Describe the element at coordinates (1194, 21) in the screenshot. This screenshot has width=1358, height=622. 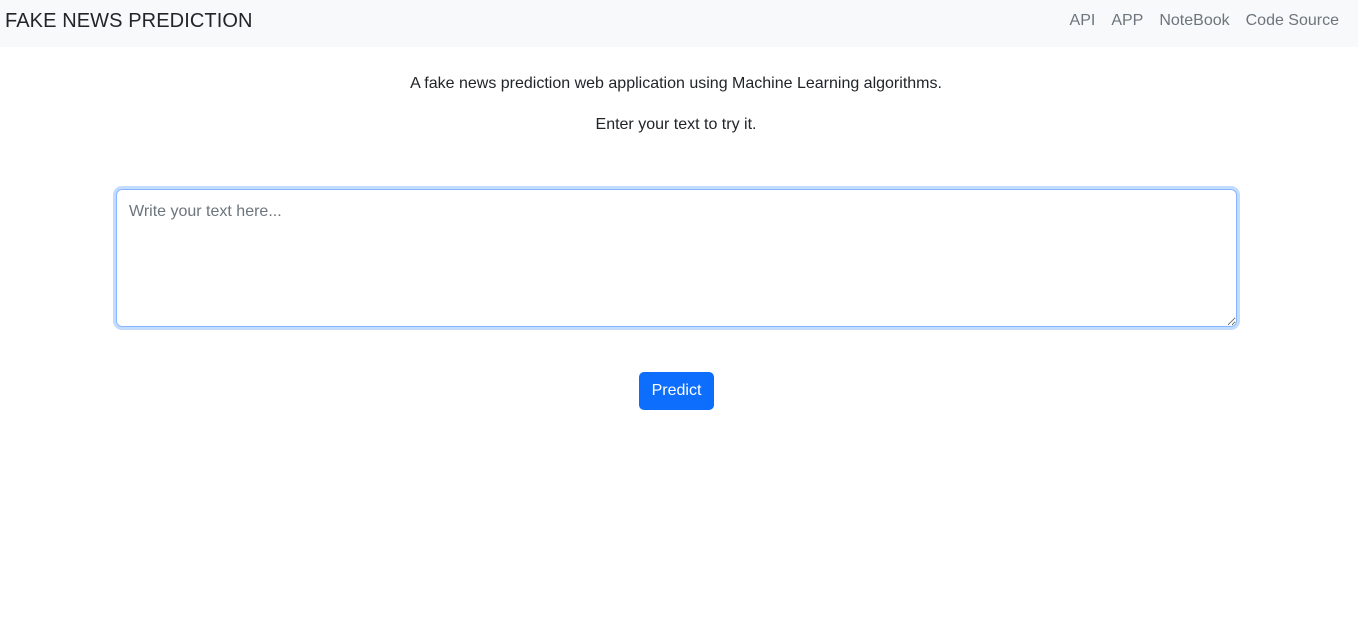
I see `nav-link-notebook: NoteBook` at that location.